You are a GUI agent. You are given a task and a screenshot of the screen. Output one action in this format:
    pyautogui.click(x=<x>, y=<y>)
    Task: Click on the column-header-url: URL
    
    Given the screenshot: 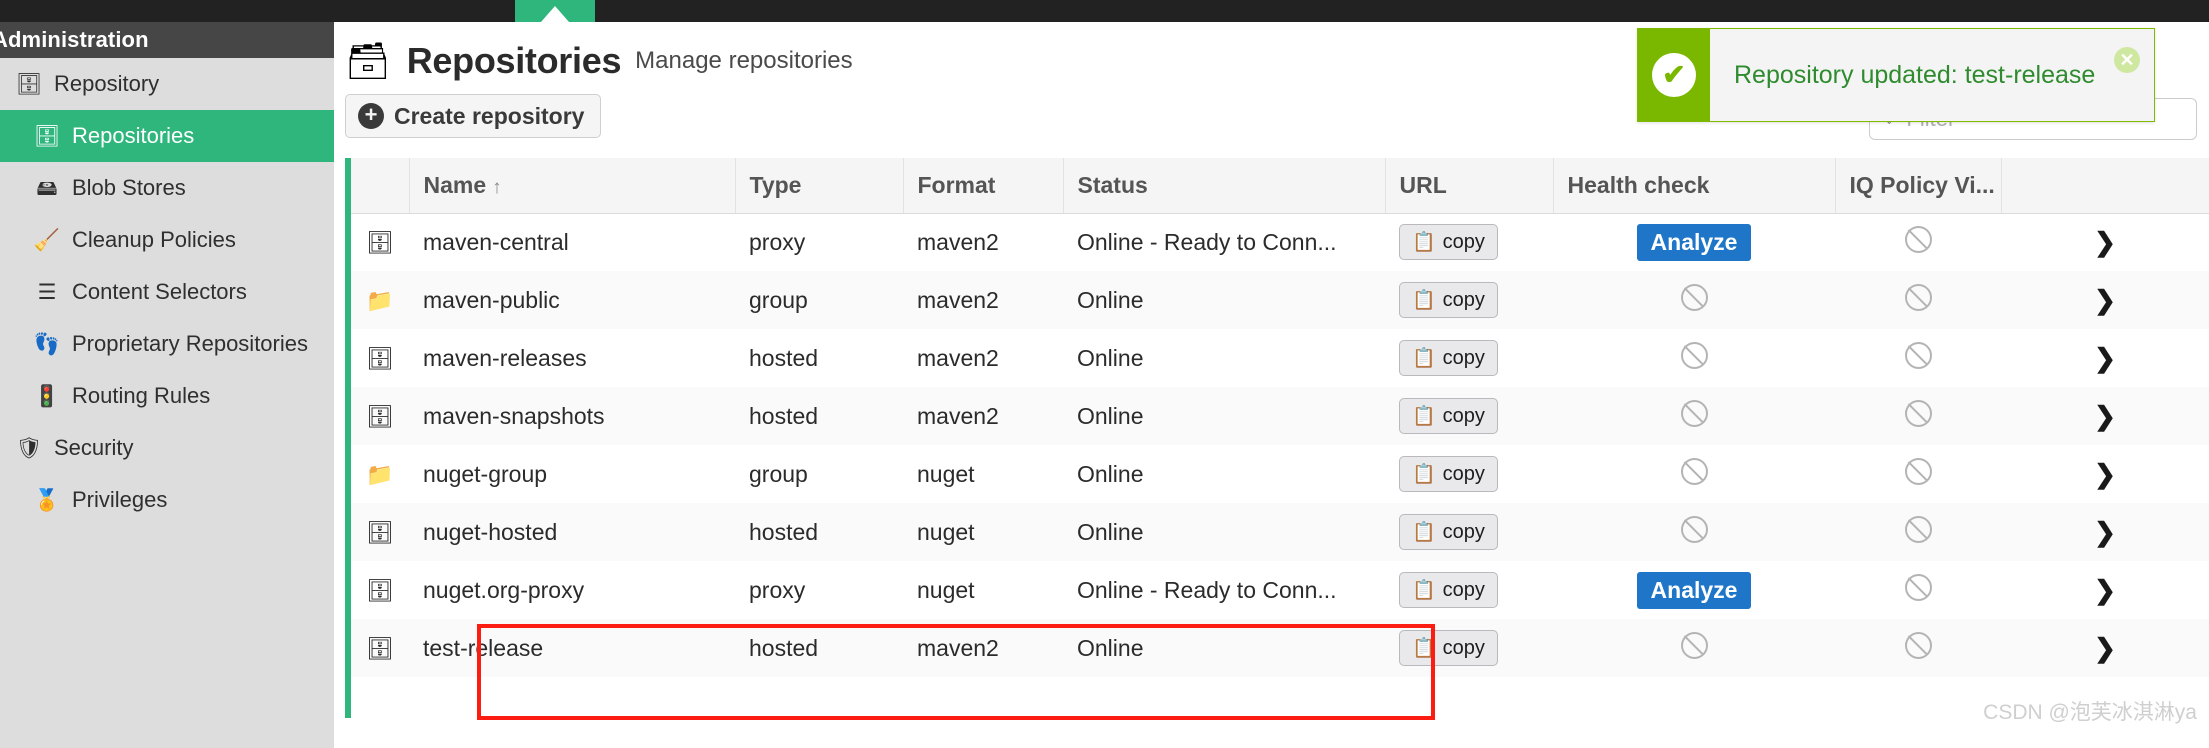 What is the action you would take?
    pyautogui.click(x=1469, y=186)
    